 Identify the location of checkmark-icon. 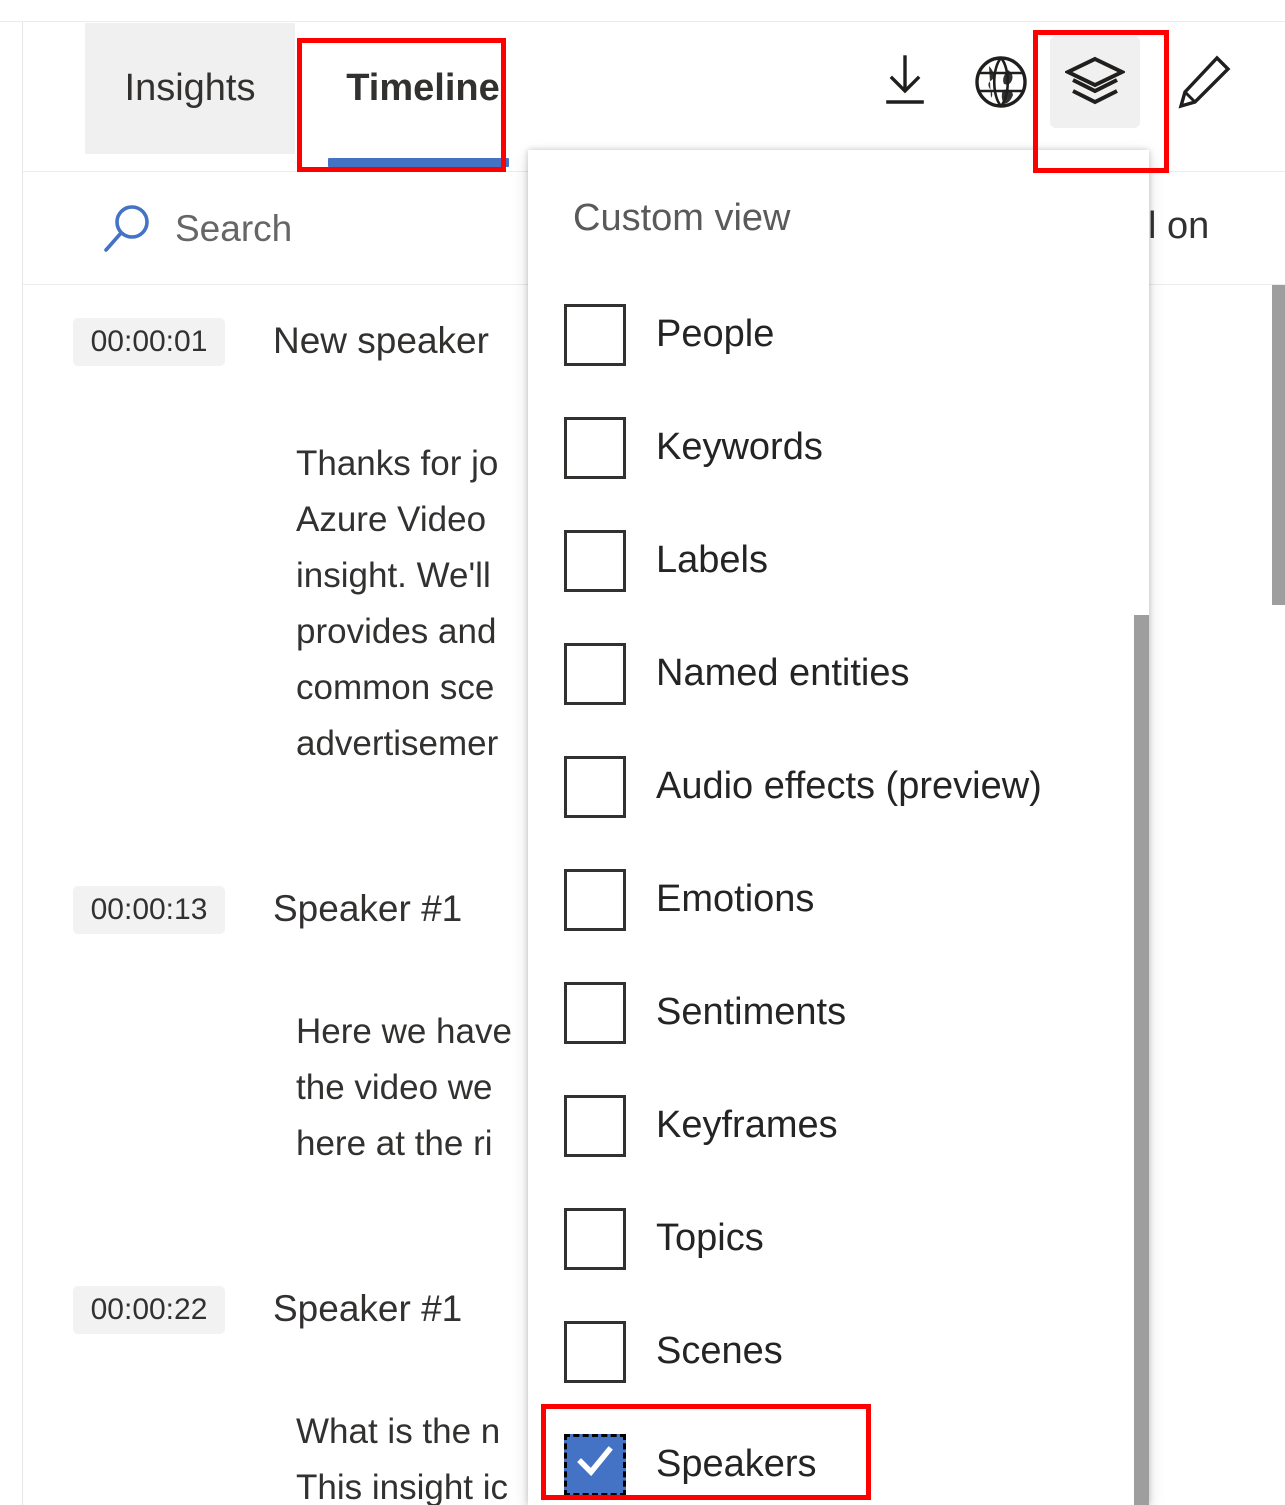
(595, 1460).